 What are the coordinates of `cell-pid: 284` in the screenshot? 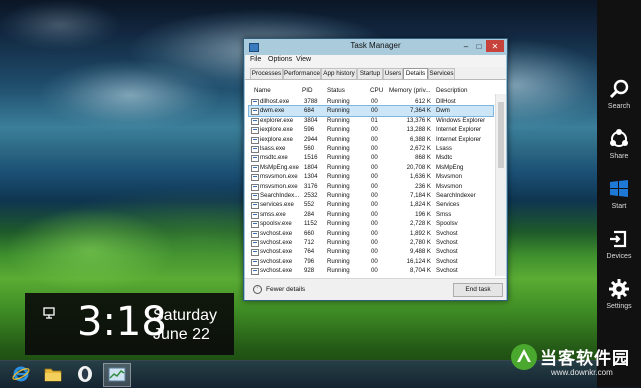 It's located at (309, 214).